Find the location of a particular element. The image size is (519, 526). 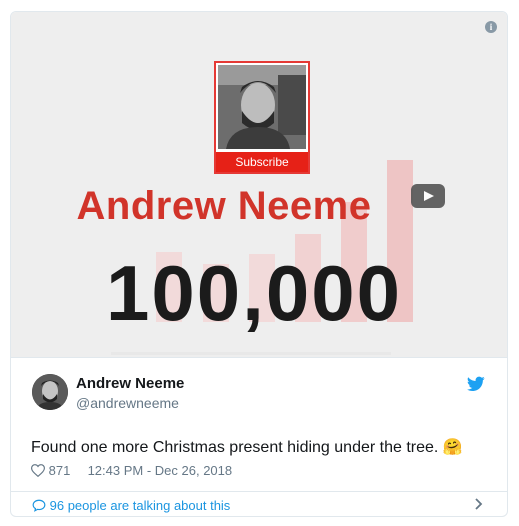

subscriber-count: 100,000 is located at coordinates (254, 293).